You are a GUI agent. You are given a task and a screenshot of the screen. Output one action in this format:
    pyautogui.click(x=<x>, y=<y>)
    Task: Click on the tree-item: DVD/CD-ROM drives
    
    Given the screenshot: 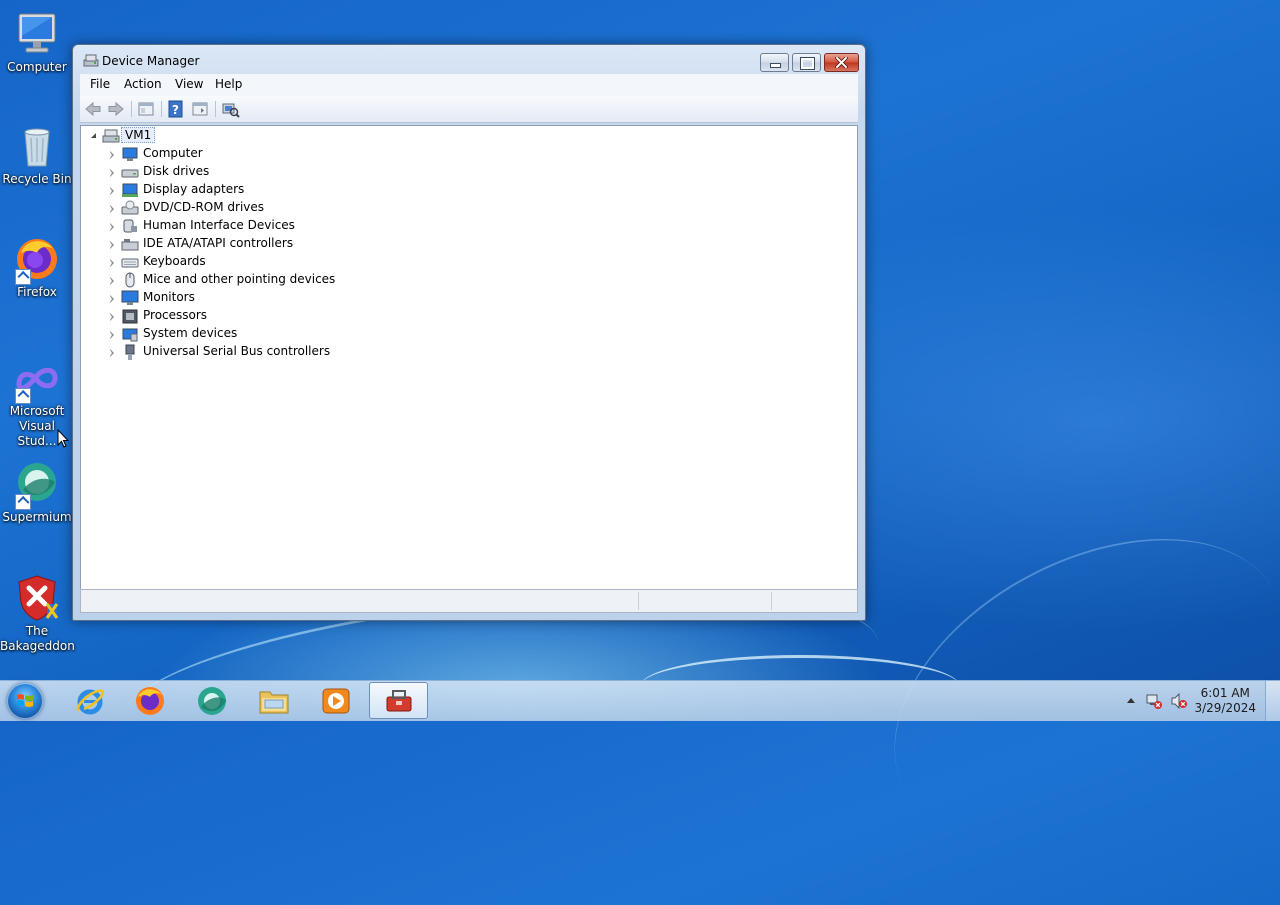 What is the action you would take?
    pyautogui.click(x=211, y=208)
    